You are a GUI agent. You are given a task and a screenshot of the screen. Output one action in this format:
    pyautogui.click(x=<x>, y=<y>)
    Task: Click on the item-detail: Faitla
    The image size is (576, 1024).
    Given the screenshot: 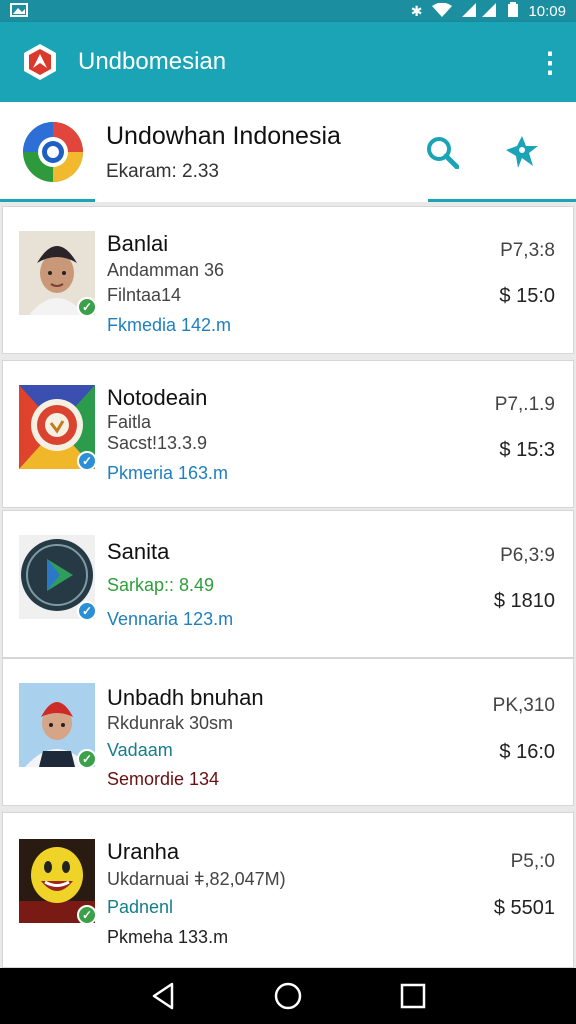 What is the action you would take?
    pyautogui.click(x=129, y=422)
    